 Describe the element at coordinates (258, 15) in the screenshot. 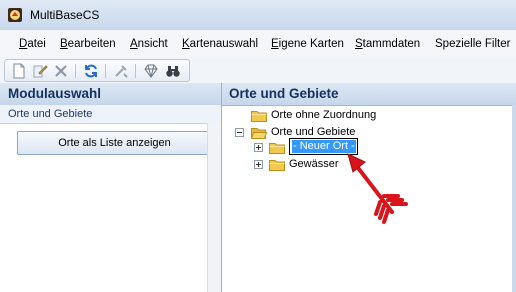

I see `title-bar: MultiBaseCS` at that location.